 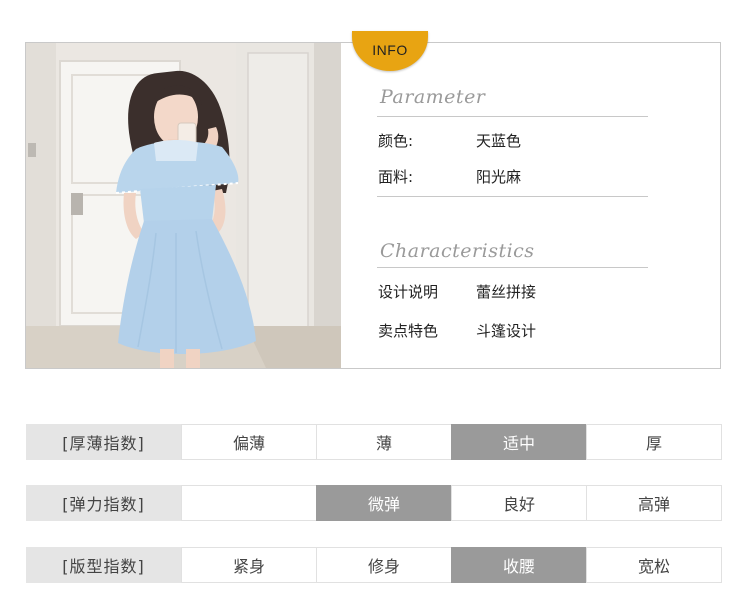 I want to click on thickness-option-0: 偏薄, so click(x=249, y=442).